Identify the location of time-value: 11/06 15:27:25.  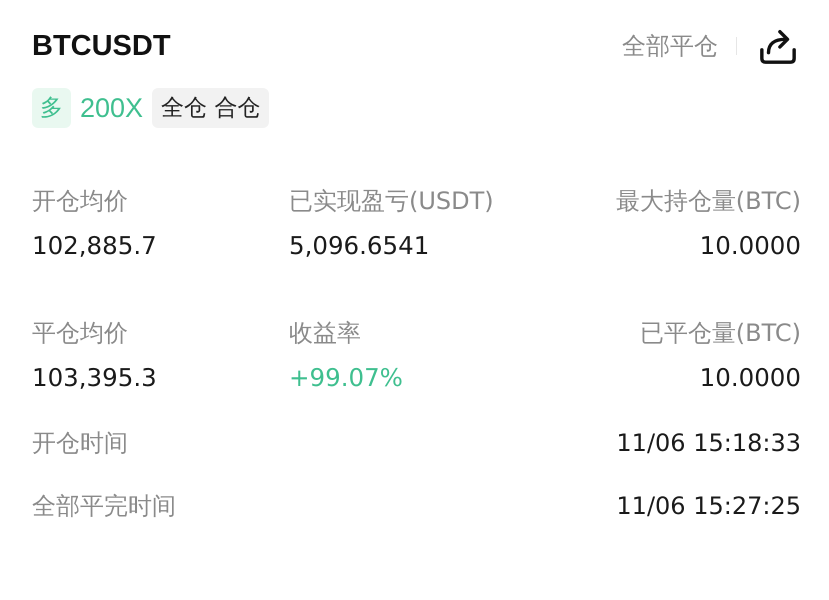
(708, 506).